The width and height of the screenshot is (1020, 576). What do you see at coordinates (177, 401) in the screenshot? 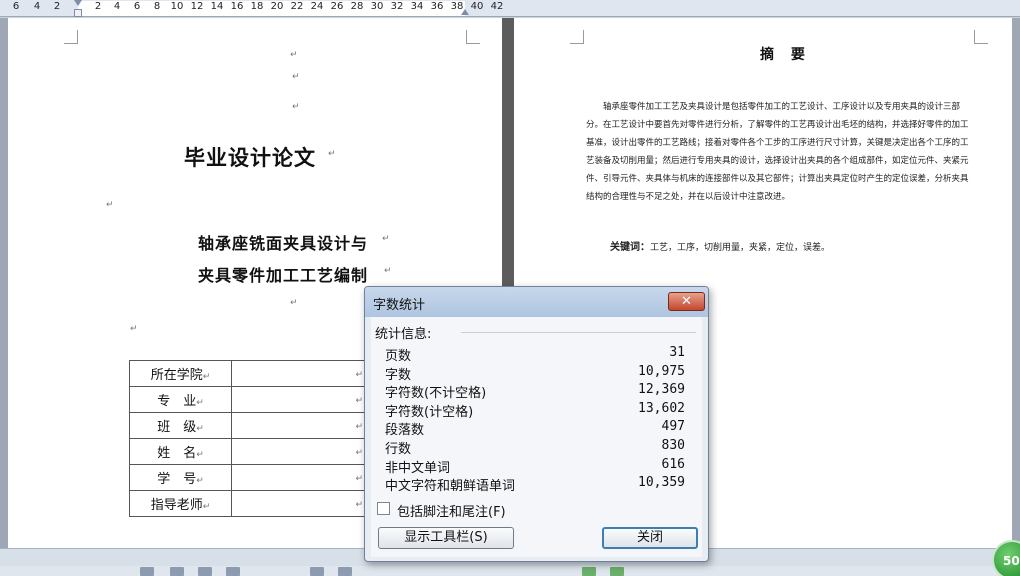
I see `info-field-label-text: 专 业` at bounding box center [177, 401].